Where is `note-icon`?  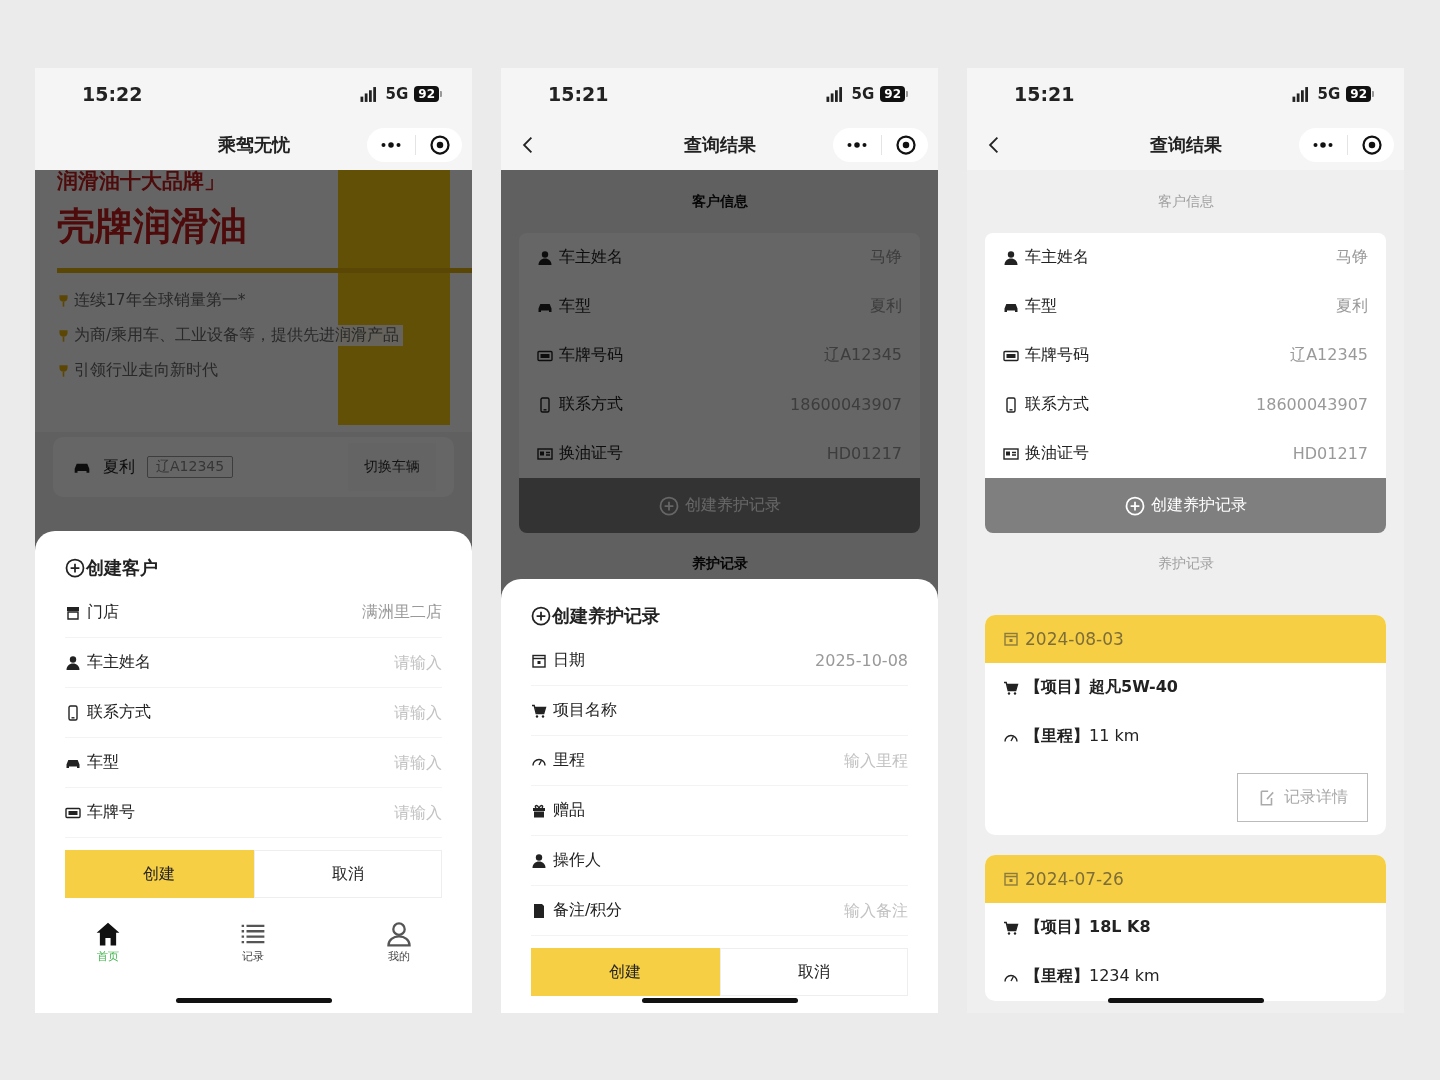 note-icon is located at coordinates (539, 910).